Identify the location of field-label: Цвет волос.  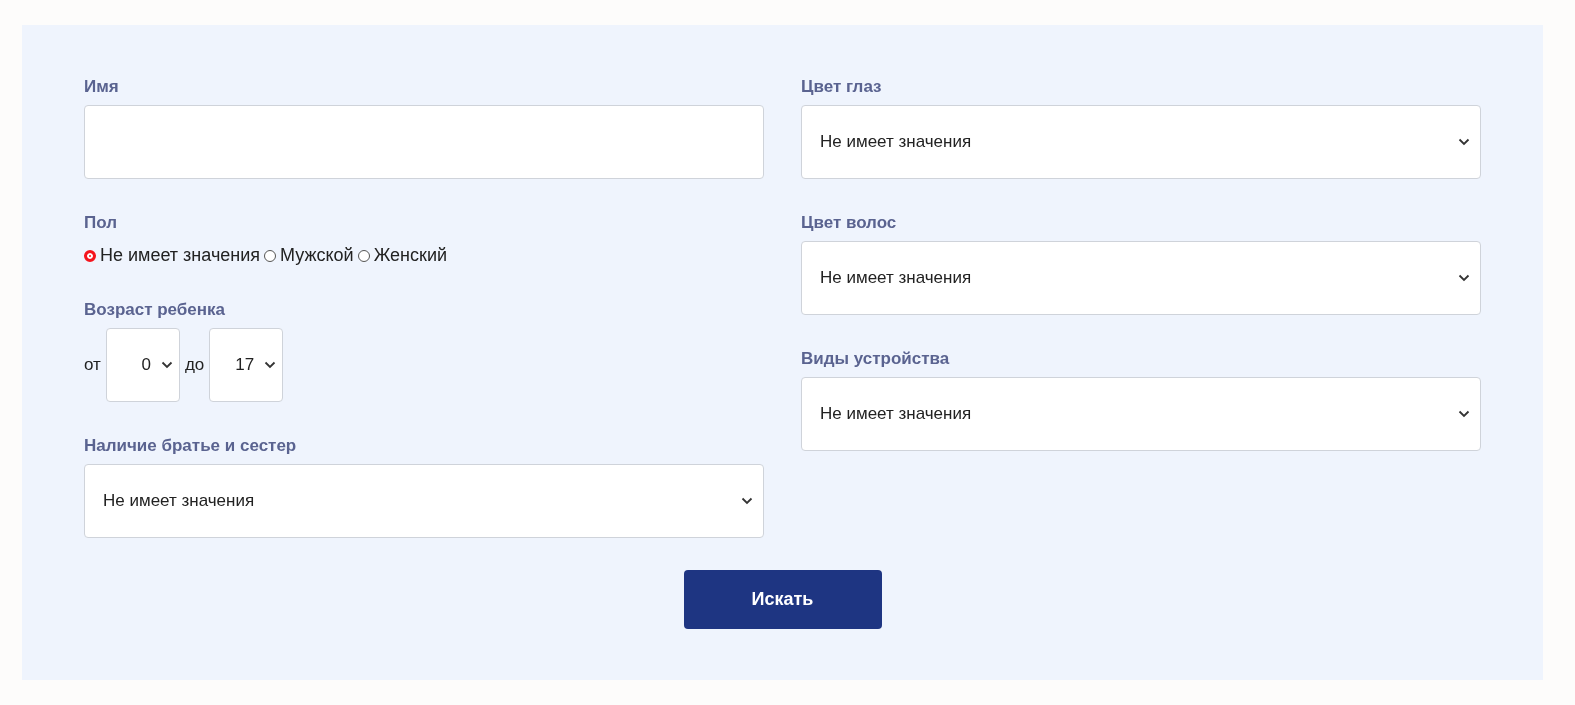
(849, 223).